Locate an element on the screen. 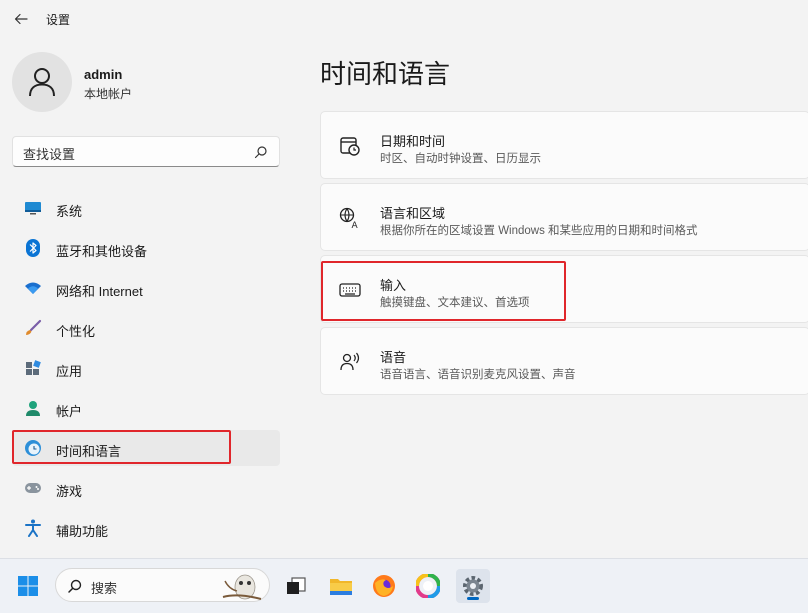 The image size is (808, 613). card-title: 语音 is located at coordinates (393, 357).